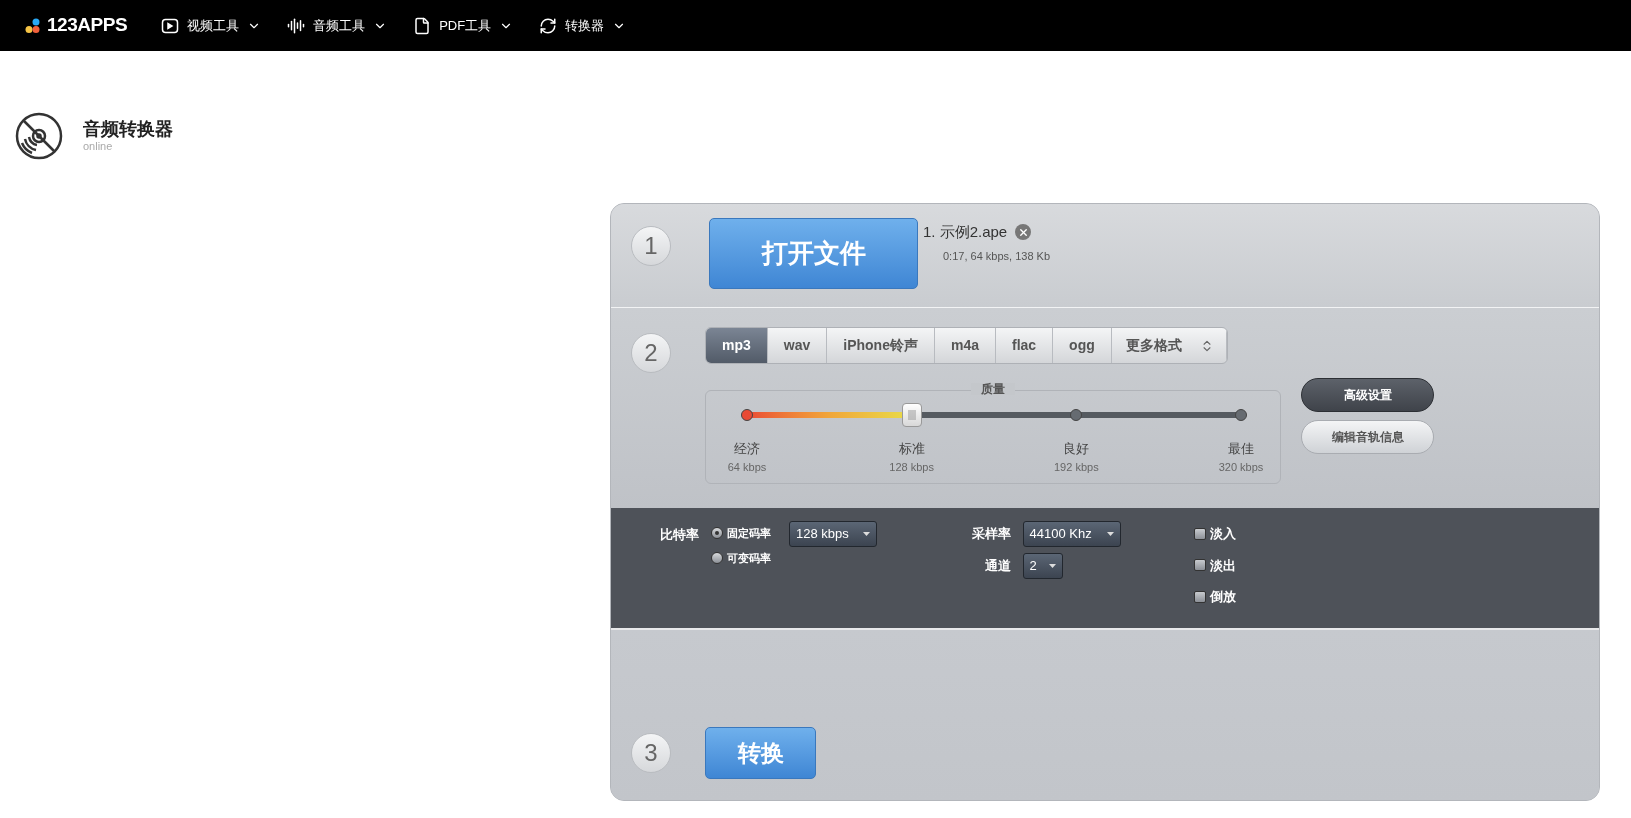 Image resolution: width=1631 pixels, height=818 pixels. Describe the element at coordinates (1076, 467) in the screenshot. I see `bitrate-reading: 192 kbps` at that location.